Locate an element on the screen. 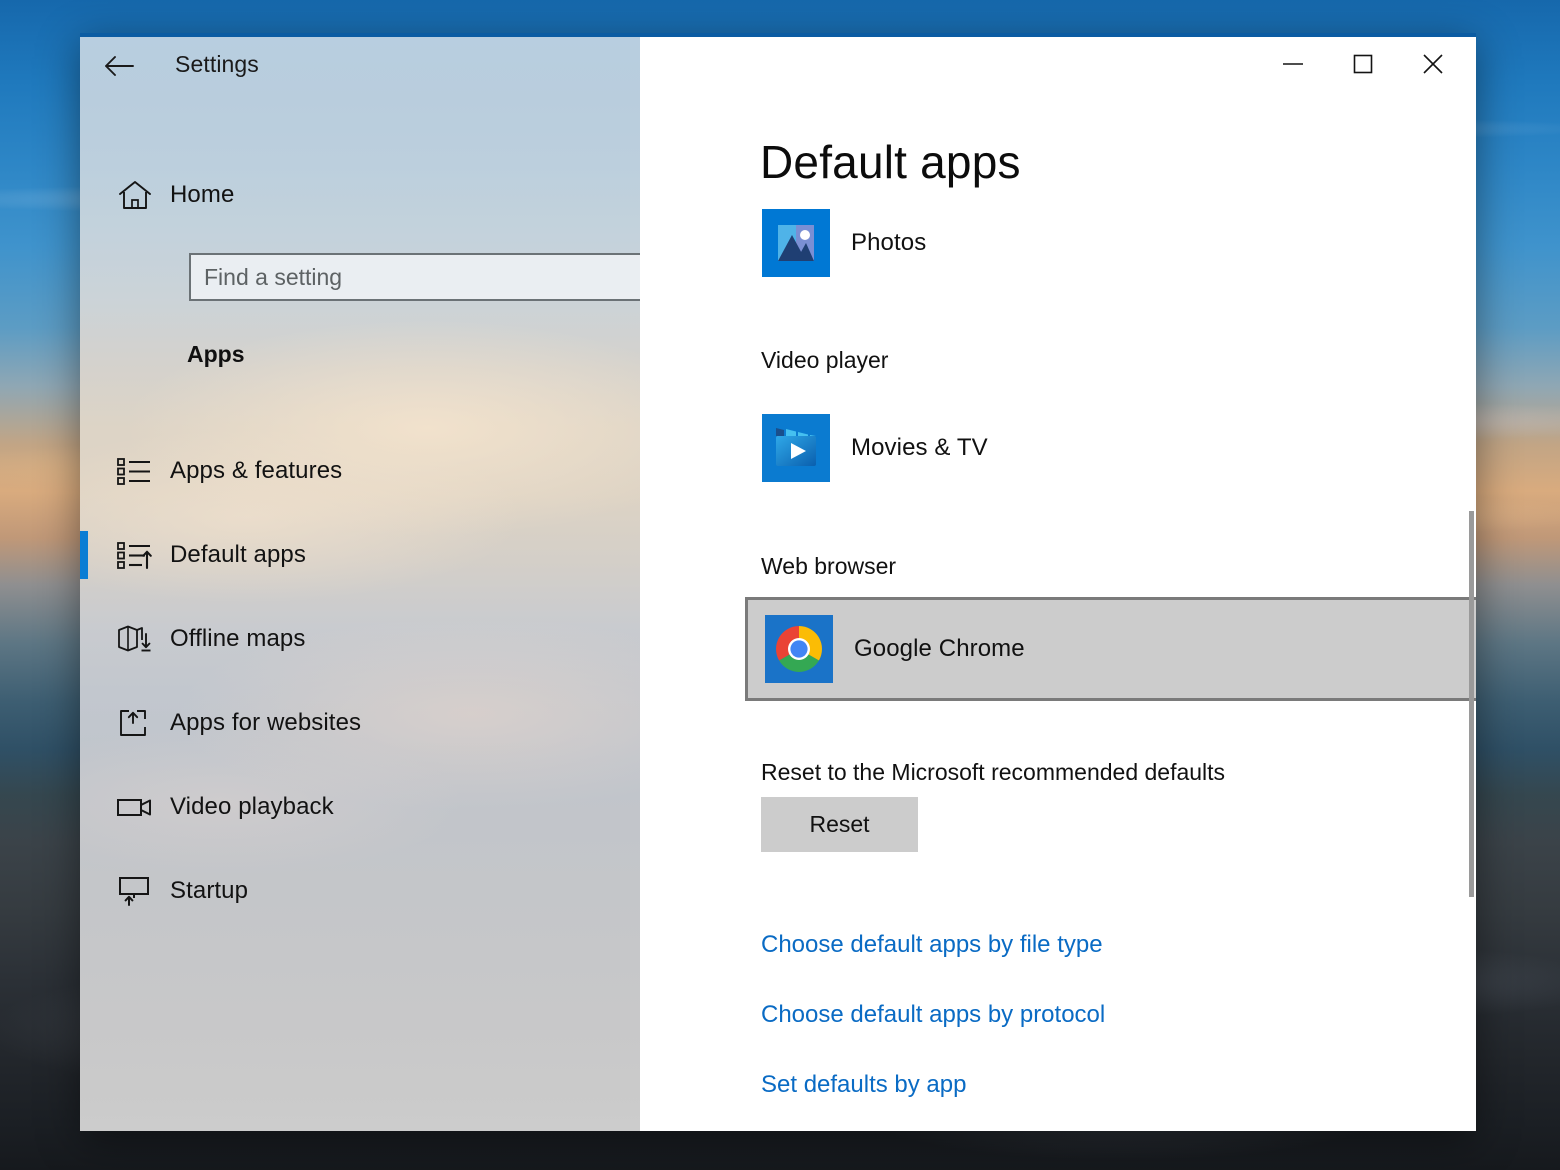  page-title: Default apps is located at coordinates (890, 162).